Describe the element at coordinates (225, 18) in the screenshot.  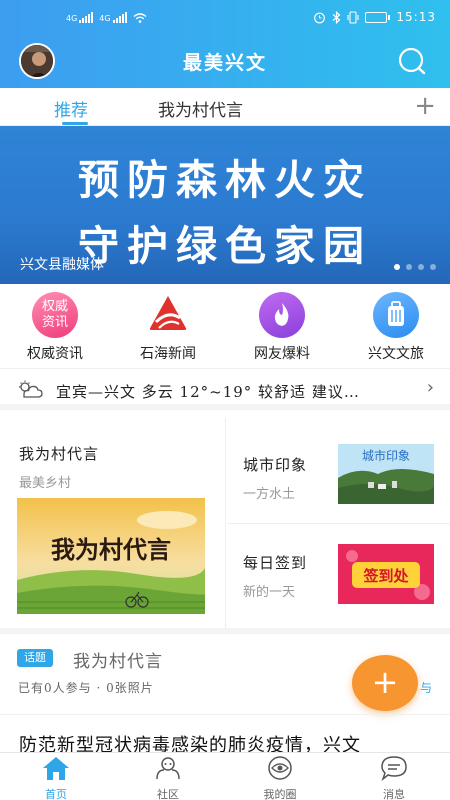
I see `status-bar: 4G 4G 15:13` at that location.